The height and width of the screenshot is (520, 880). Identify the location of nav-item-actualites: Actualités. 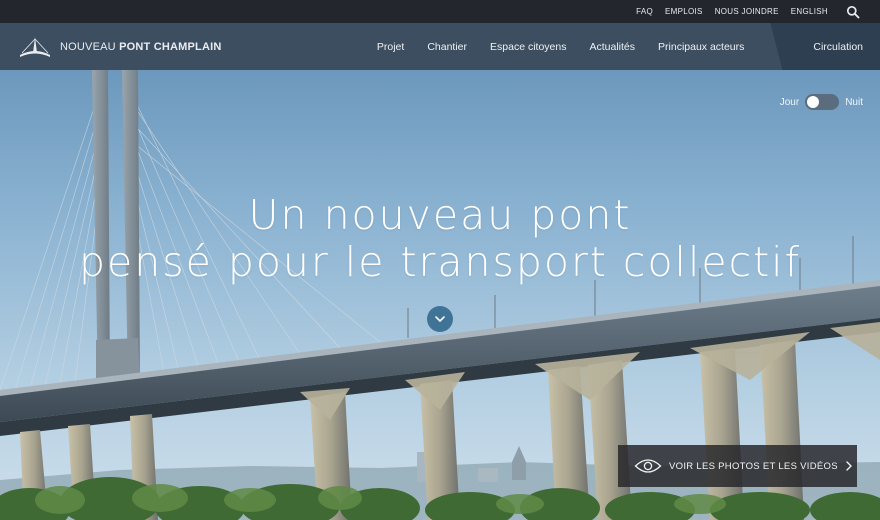
(612, 47).